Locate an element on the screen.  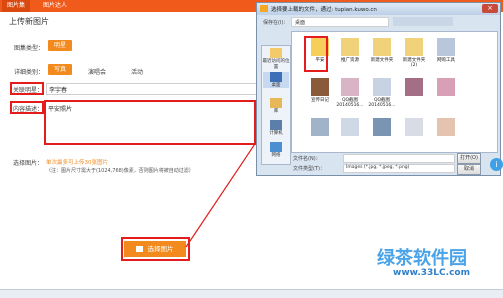
filetype-value: Images (*.jpg, *.jpeg, *.png) is located at coordinates (378, 167).